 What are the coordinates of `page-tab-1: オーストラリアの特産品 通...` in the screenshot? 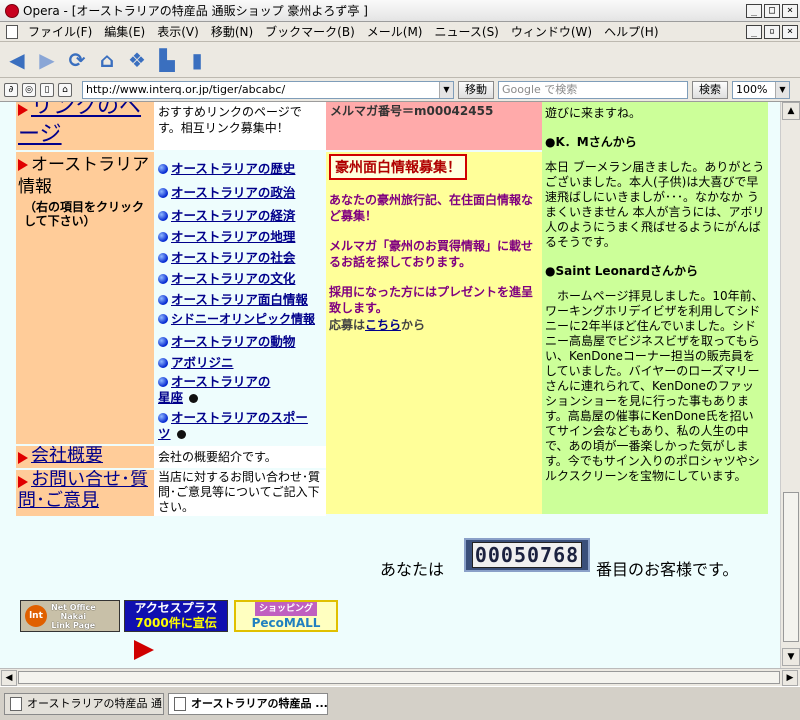 It's located at (84, 704).